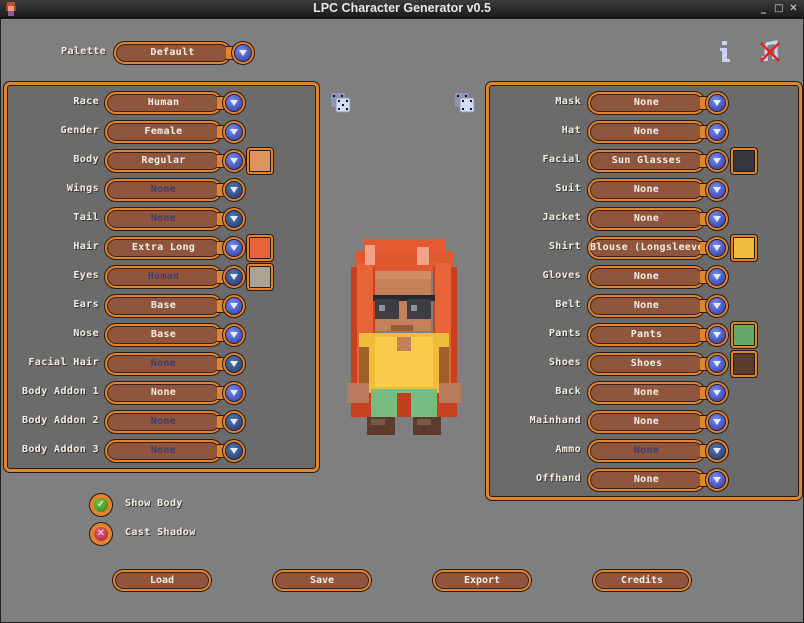  I want to click on race-dropdown: Human, so click(175, 103).